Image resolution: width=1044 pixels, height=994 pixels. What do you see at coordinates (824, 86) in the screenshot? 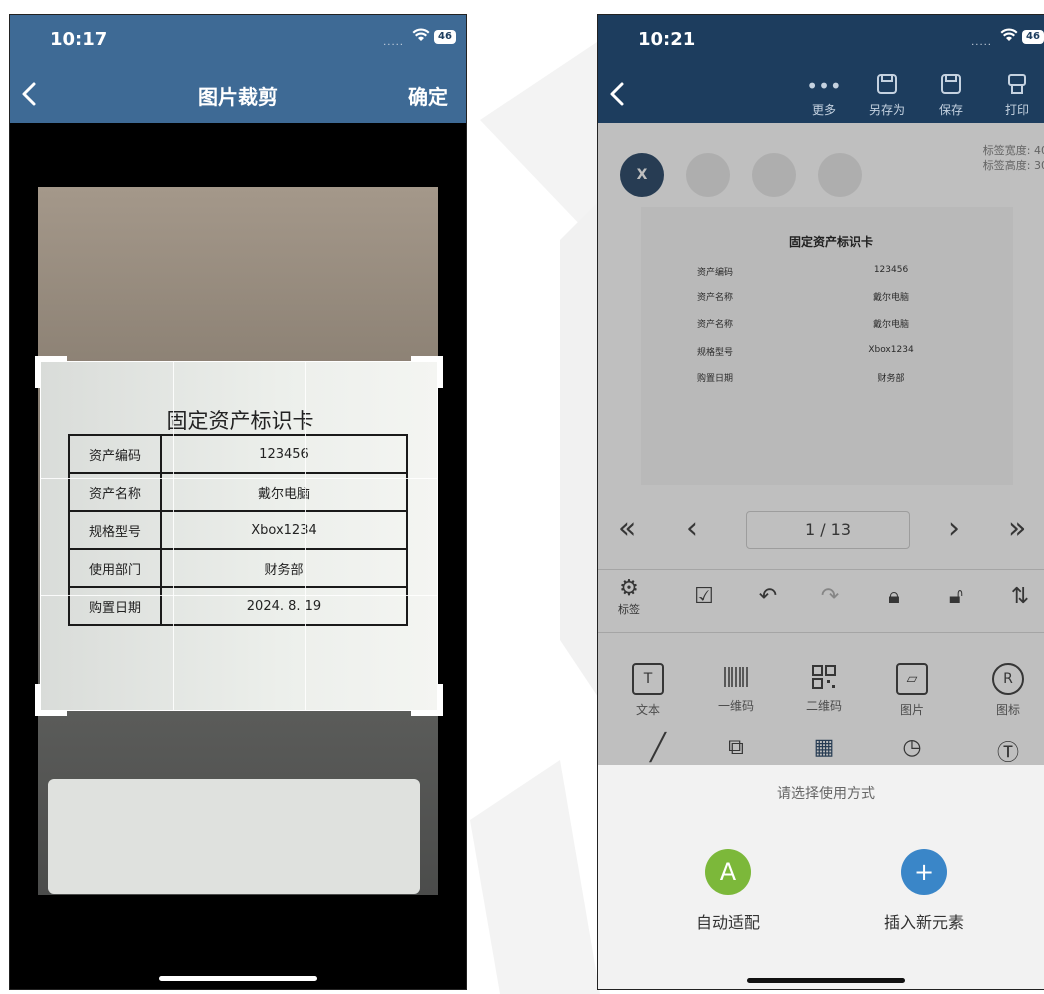
I see `more-dots-icon: •••` at bounding box center [824, 86].